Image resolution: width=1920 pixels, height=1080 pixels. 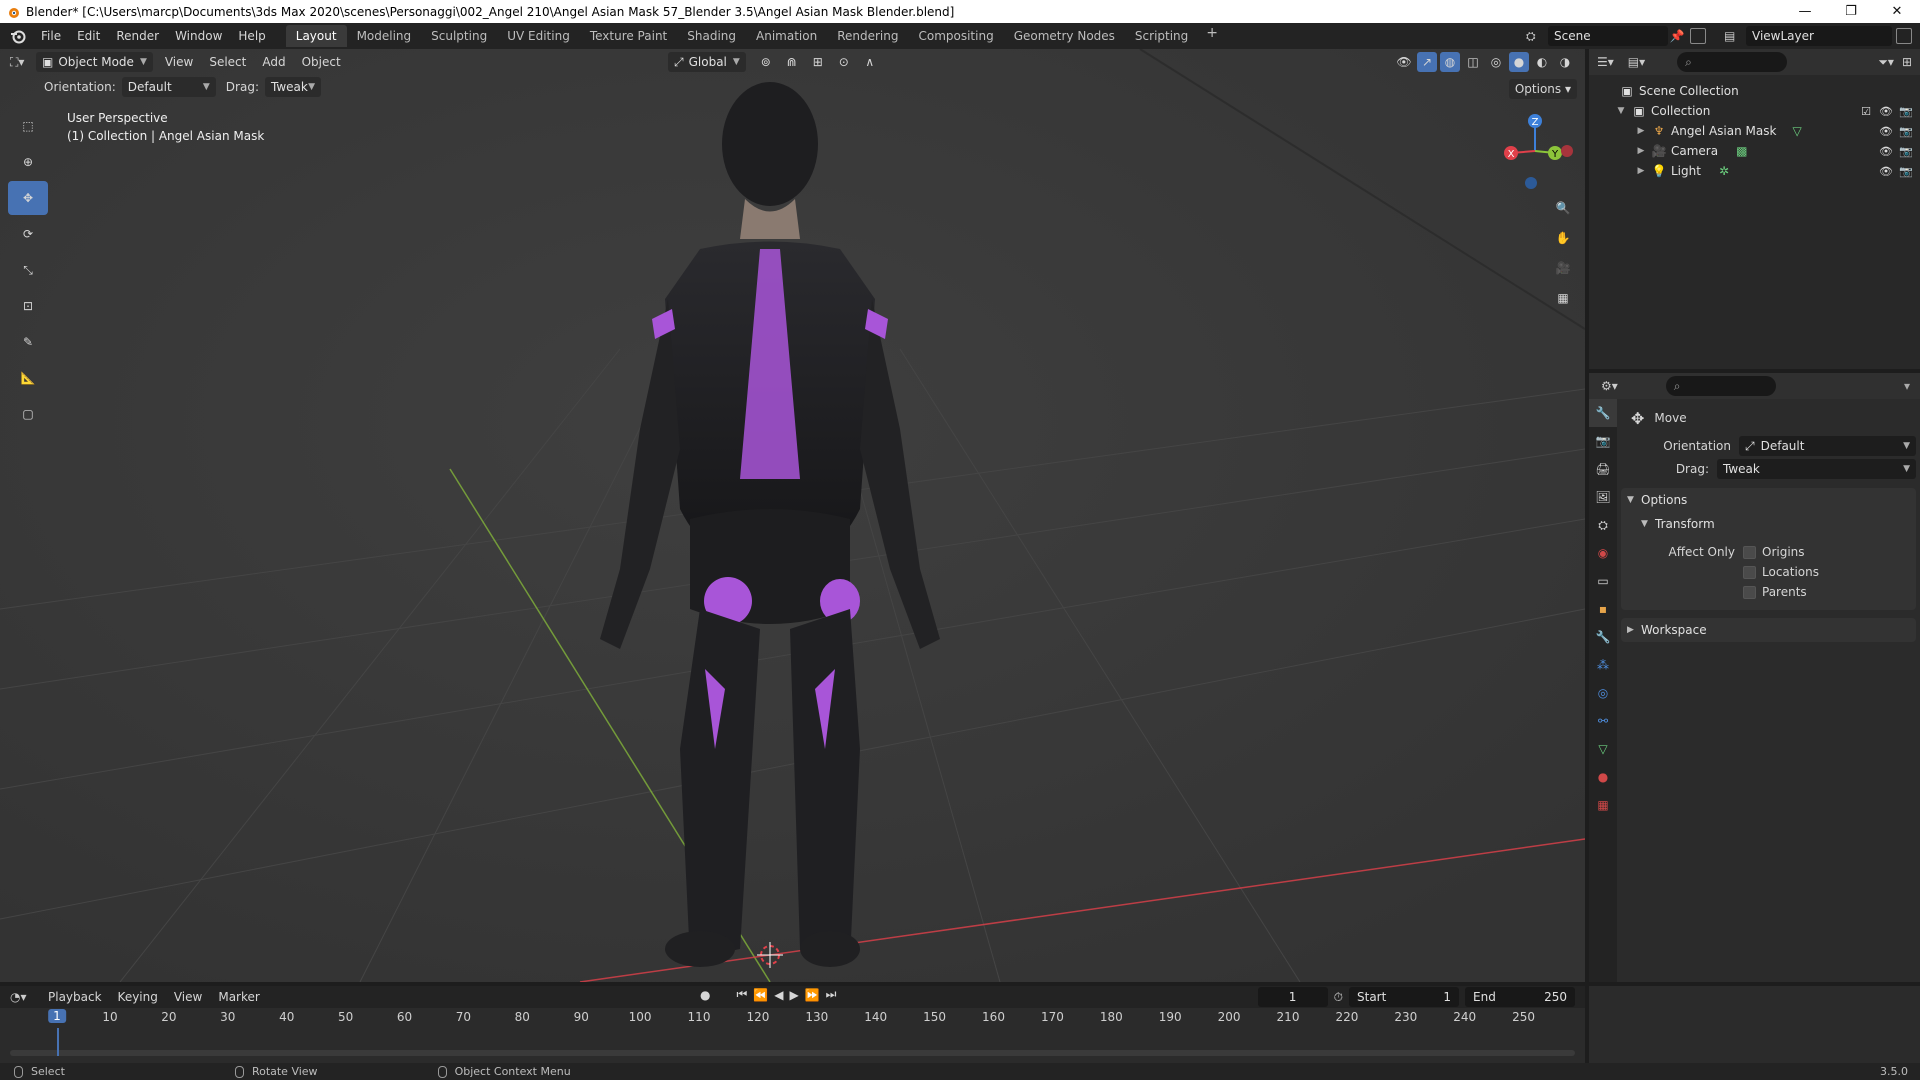 I want to click on editor-type-icon: ⛶▾, so click(x=23, y=62).